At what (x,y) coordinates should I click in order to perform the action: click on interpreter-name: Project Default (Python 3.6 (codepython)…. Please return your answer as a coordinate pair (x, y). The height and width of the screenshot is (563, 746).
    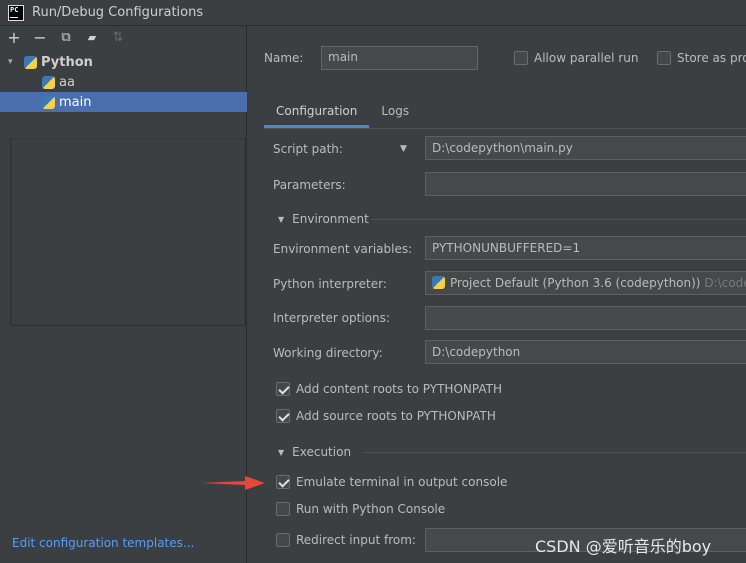
    Looking at the image, I should click on (575, 283).